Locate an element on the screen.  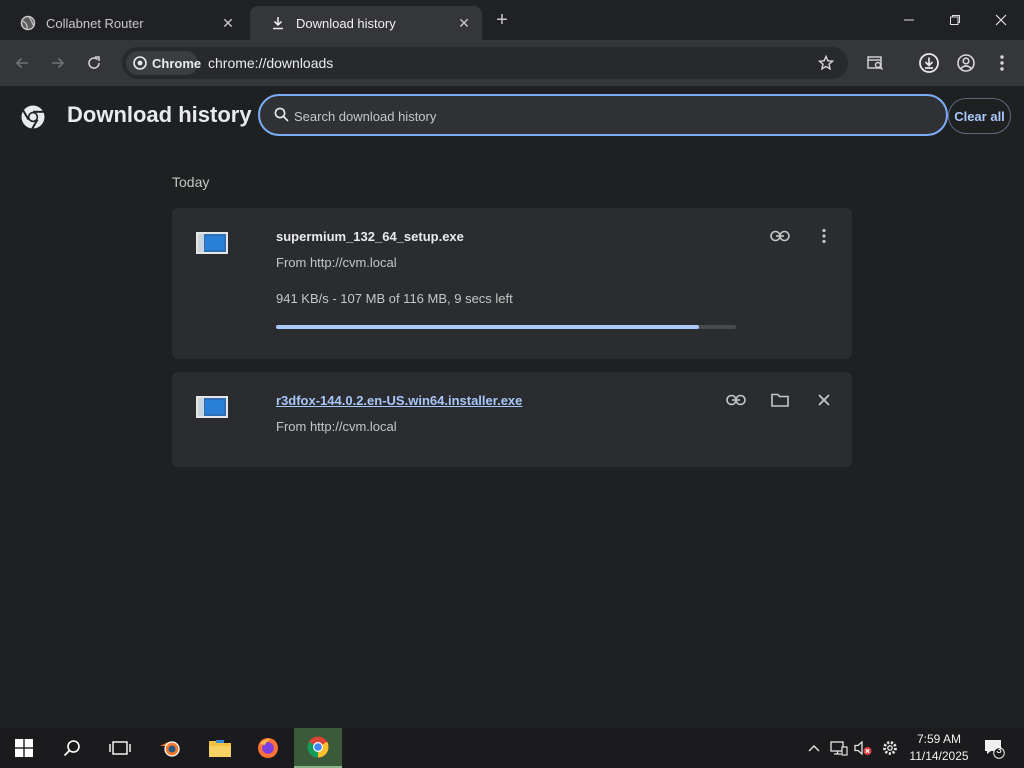
system-clock: 7:59 AM 11/14/2025 is located at coordinates (939, 748).